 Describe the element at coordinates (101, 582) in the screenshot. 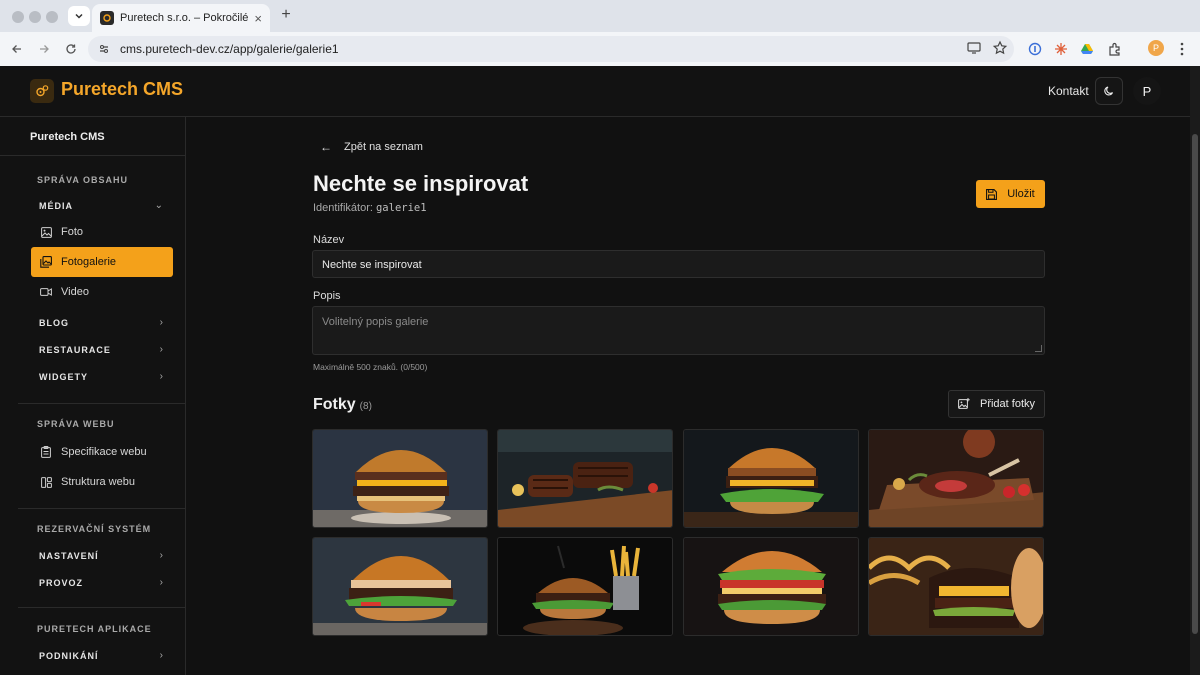

I see `sidebar-group-provoz: PROVOZ ›` at that location.